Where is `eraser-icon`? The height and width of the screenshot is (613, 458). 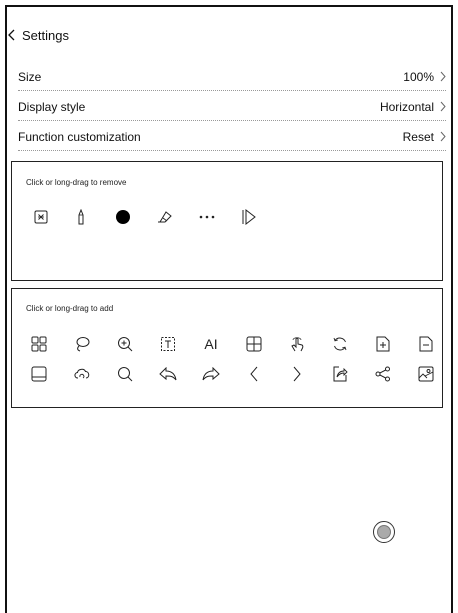
eraser-icon is located at coordinates (165, 217).